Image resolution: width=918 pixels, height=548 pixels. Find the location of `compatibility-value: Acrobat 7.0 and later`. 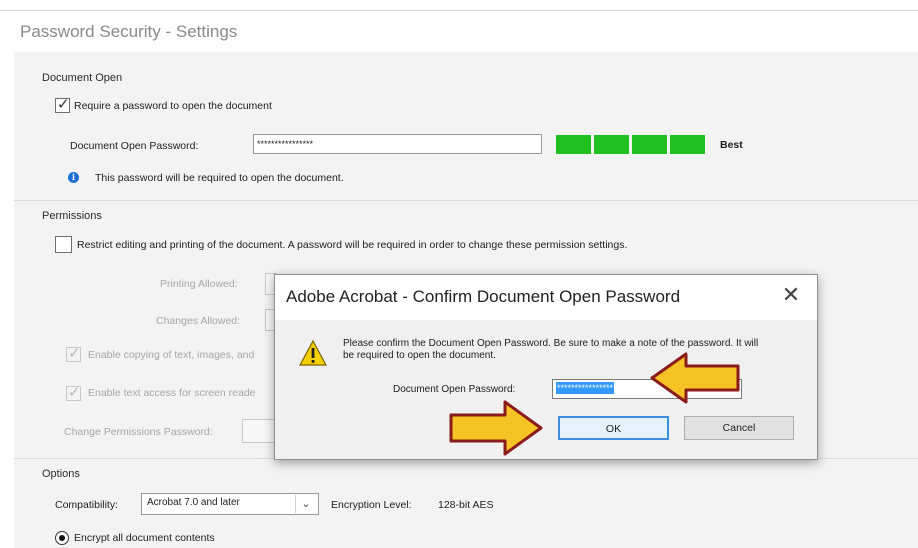

compatibility-value: Acrobat 7.0 and later is located at coordinates (193, 502).